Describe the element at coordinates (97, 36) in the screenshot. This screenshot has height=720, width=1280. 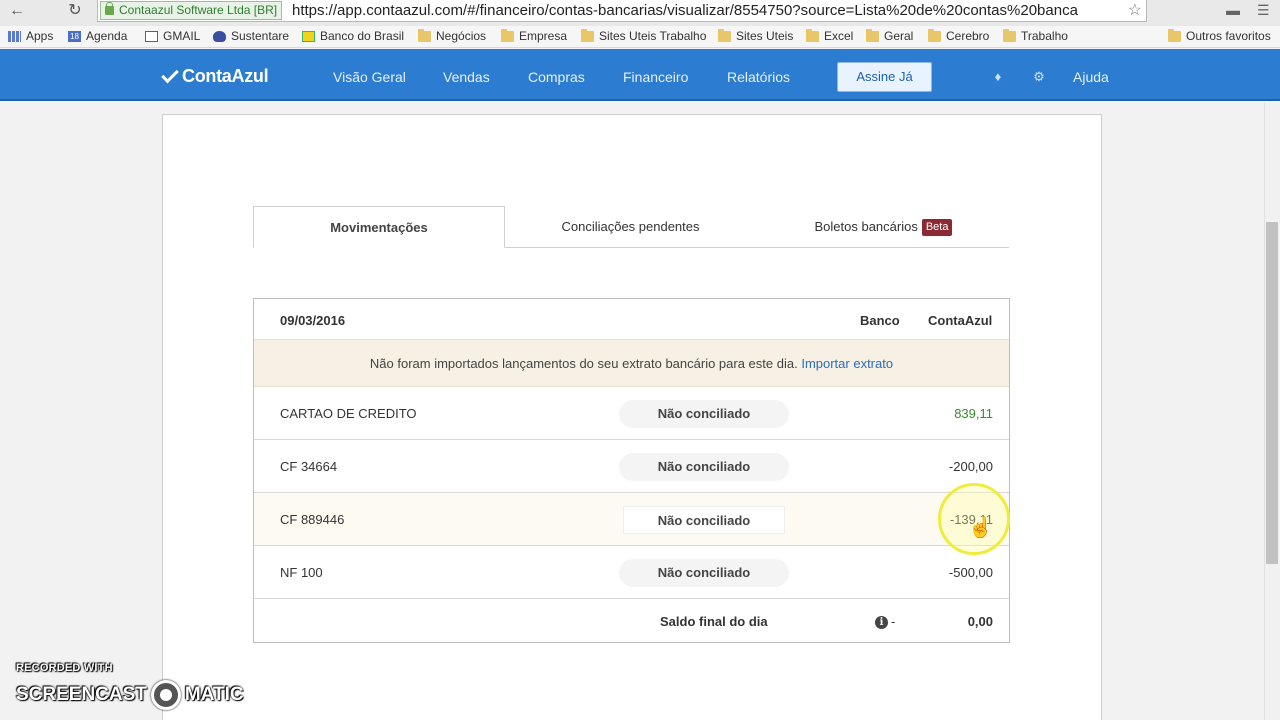
I see `bookmark-agenda: 18 Agenda` at that location.